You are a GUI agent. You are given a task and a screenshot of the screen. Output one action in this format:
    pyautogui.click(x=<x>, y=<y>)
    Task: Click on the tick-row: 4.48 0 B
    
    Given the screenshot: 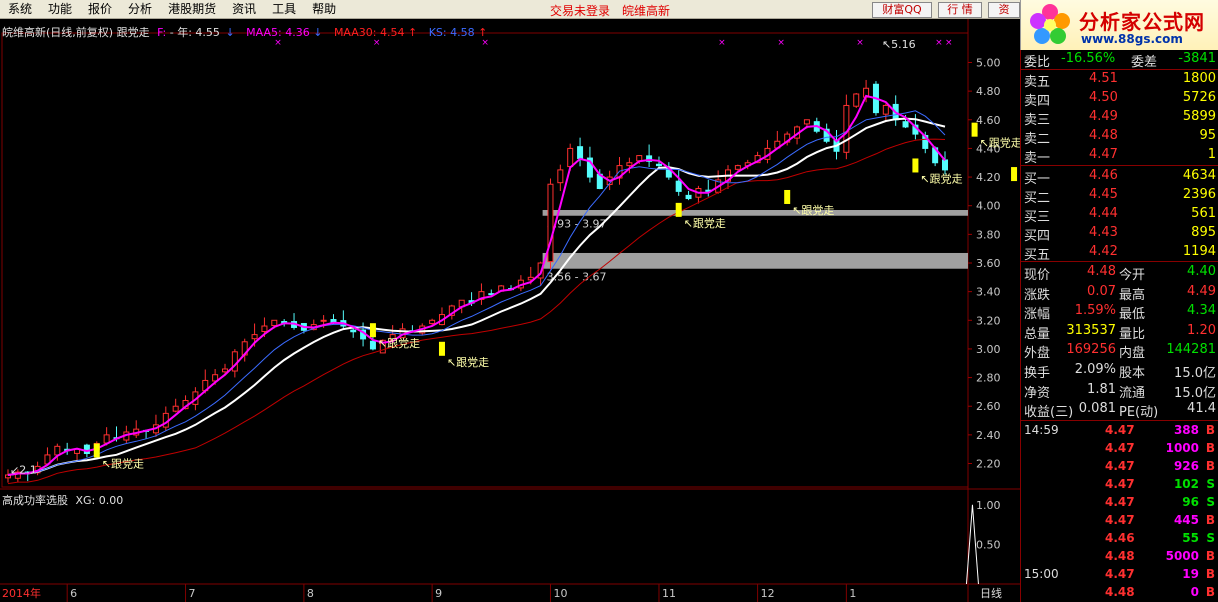 What is the action you would take?
    pyautogui.click(x=1119, y=593)
    